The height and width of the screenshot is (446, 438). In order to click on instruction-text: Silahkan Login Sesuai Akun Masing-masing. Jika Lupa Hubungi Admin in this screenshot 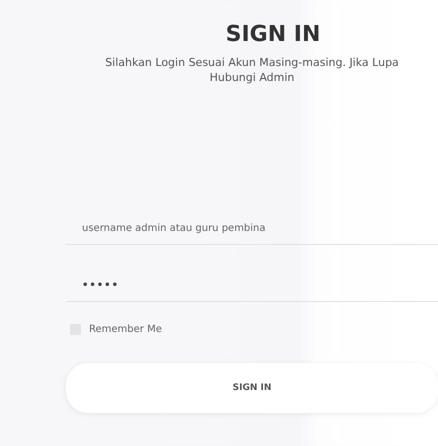, I will do `click(252, 70)`.